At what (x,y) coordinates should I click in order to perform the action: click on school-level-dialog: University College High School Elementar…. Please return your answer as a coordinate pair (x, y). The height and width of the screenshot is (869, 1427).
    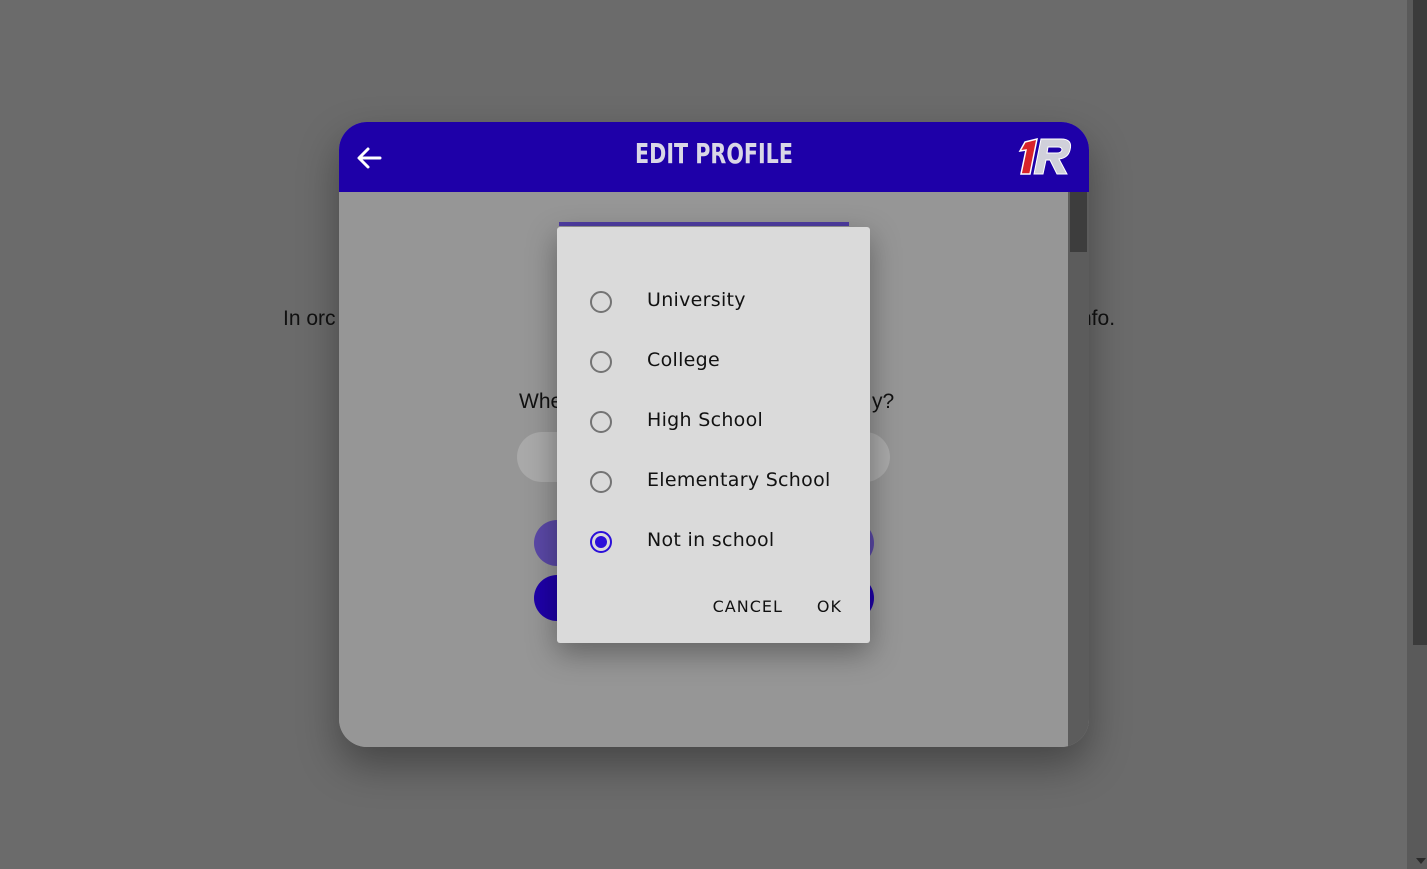
    Looking at the image, I should click on (713, 435).